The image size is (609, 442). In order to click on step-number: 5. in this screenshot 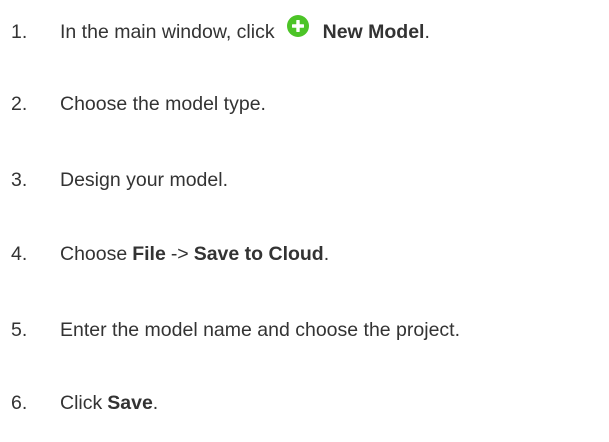, I will do `click(19, 329)`.